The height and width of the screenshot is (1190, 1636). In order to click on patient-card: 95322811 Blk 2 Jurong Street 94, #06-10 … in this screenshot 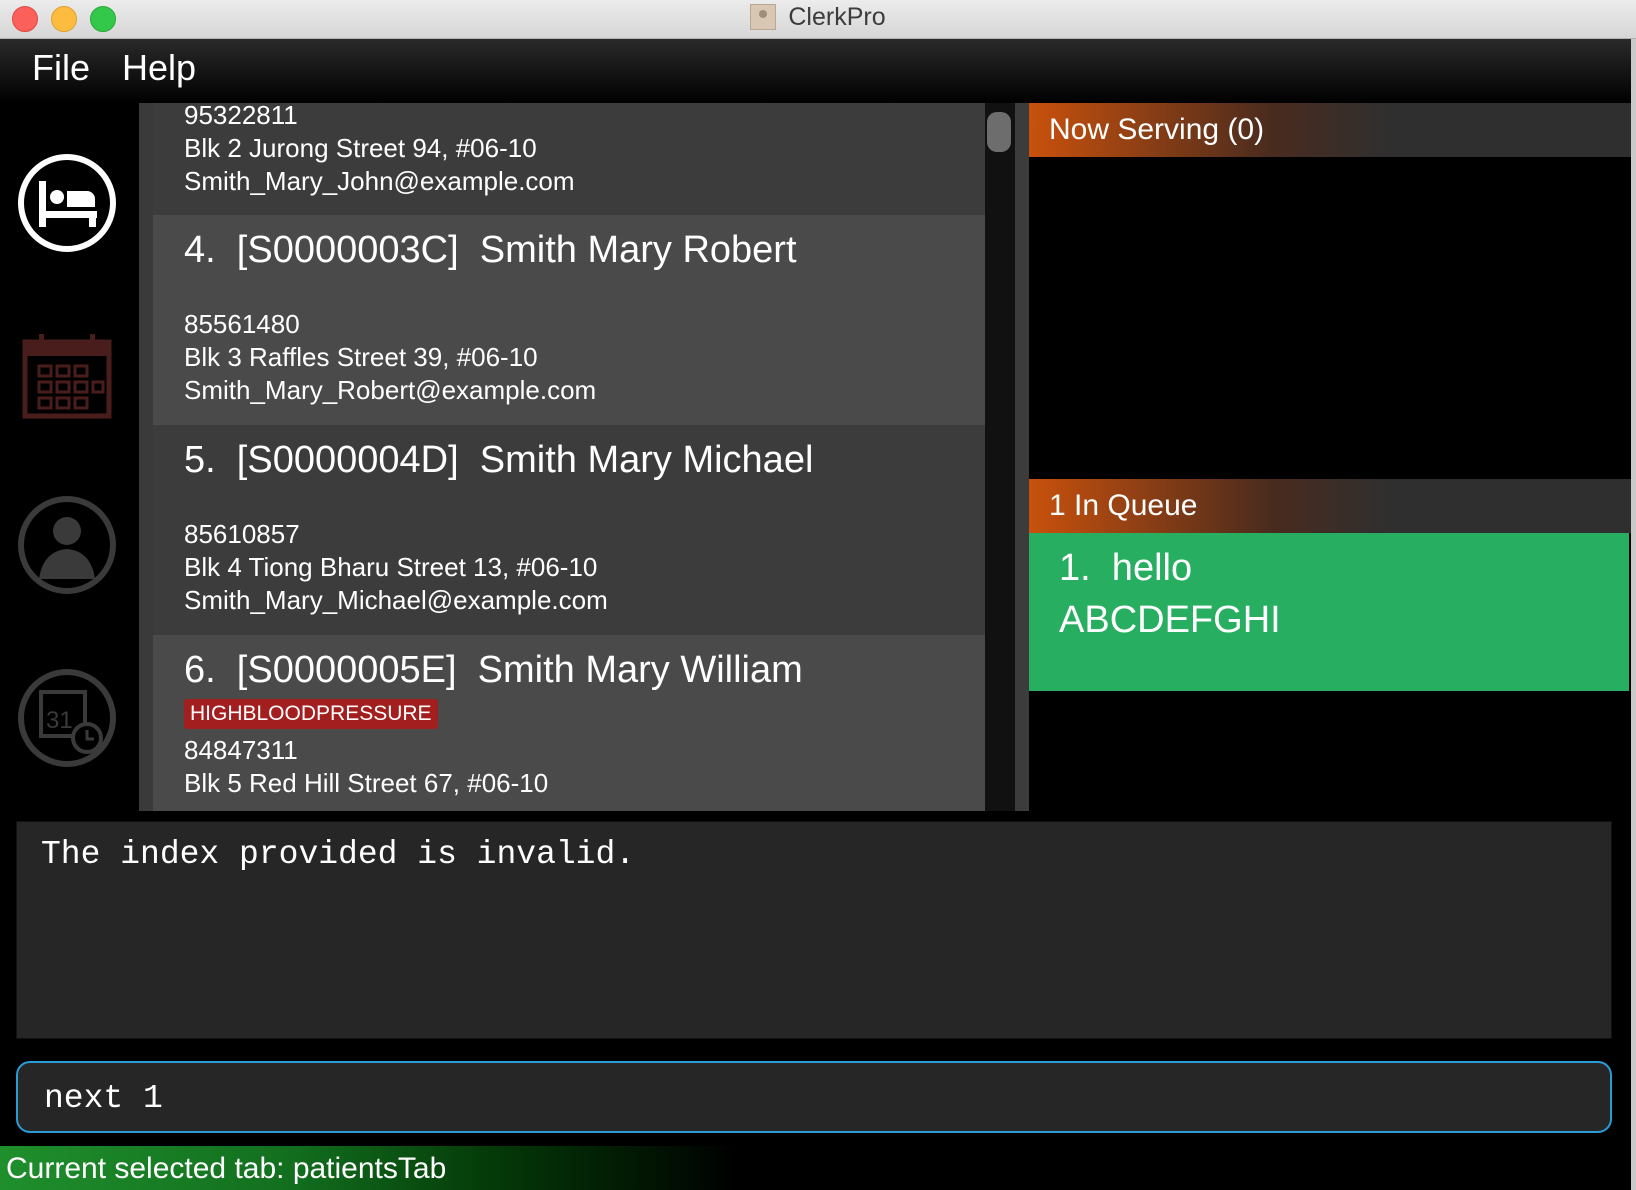, I will do `click(569, 159)`.